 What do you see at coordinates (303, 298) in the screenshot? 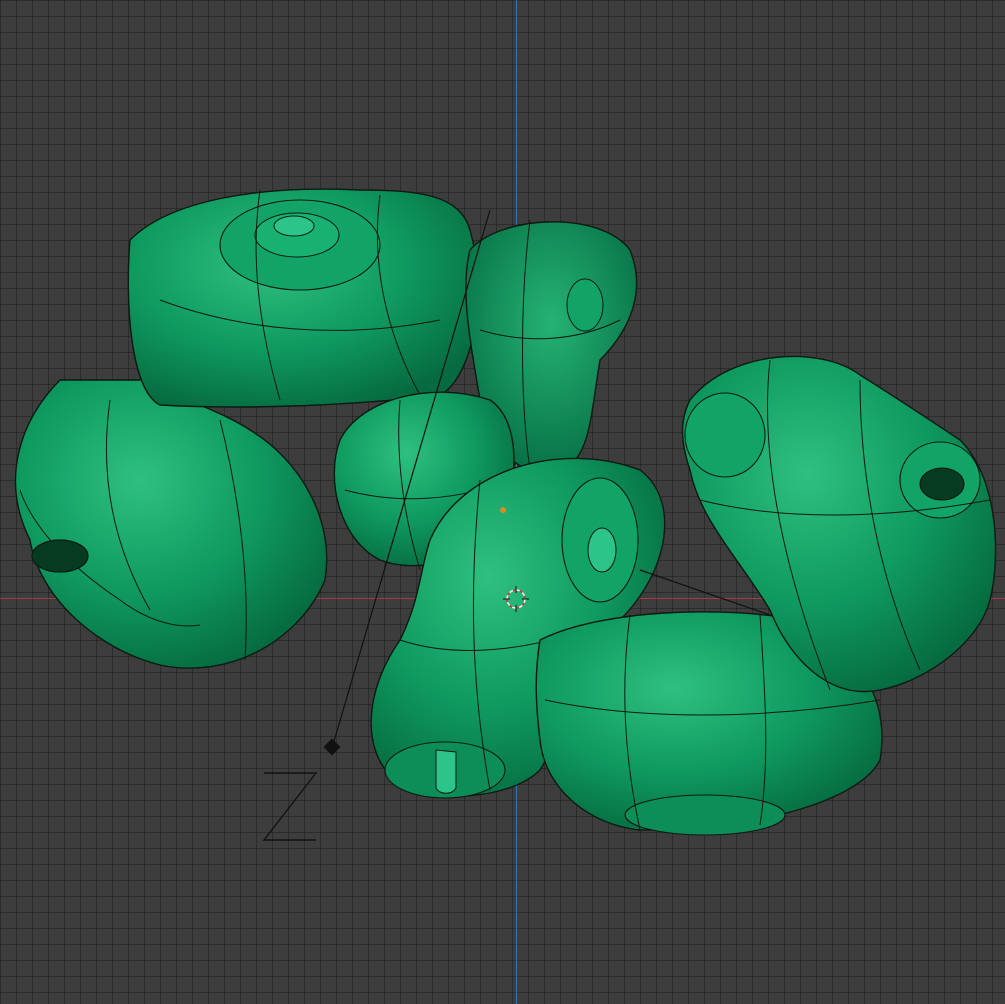
I see `top-segment` at bounding box center [303, 298].